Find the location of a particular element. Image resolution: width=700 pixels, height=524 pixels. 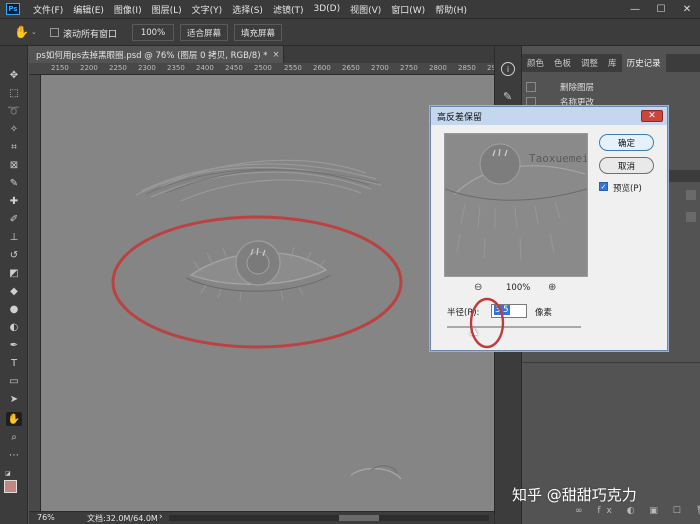

preview-zoom-value: 100% is located at coordinates (518, 288).